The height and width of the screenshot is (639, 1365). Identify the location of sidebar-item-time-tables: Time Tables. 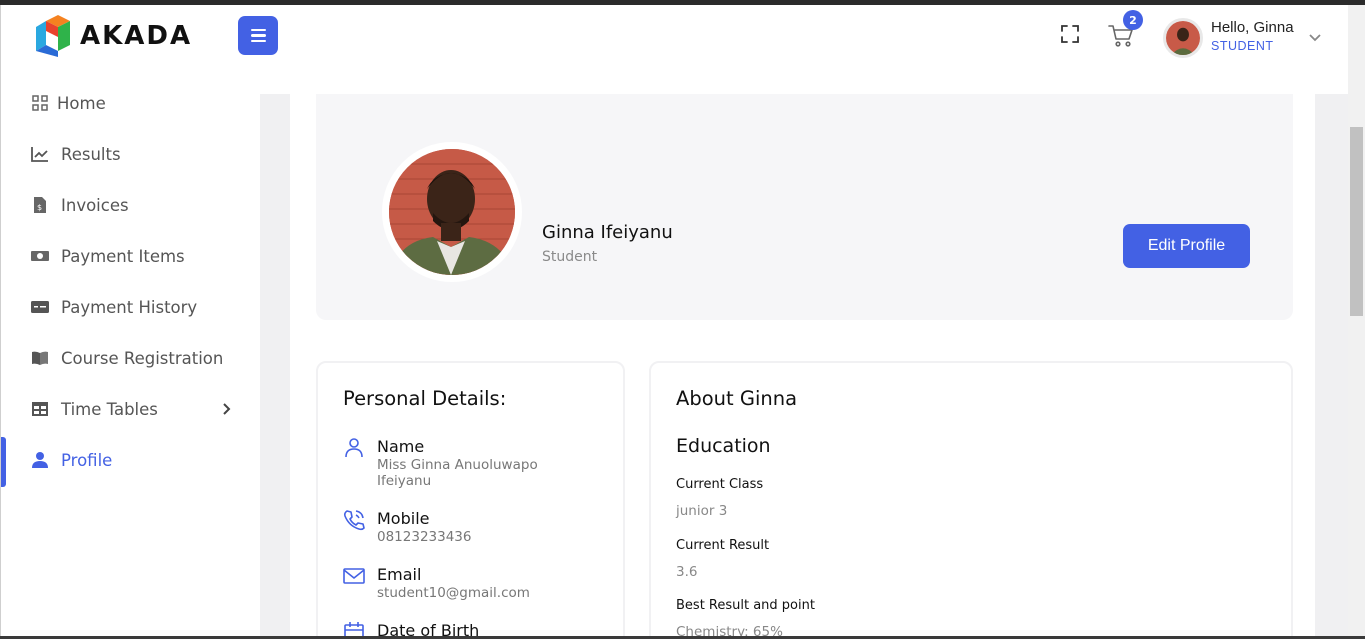
(130, 409).